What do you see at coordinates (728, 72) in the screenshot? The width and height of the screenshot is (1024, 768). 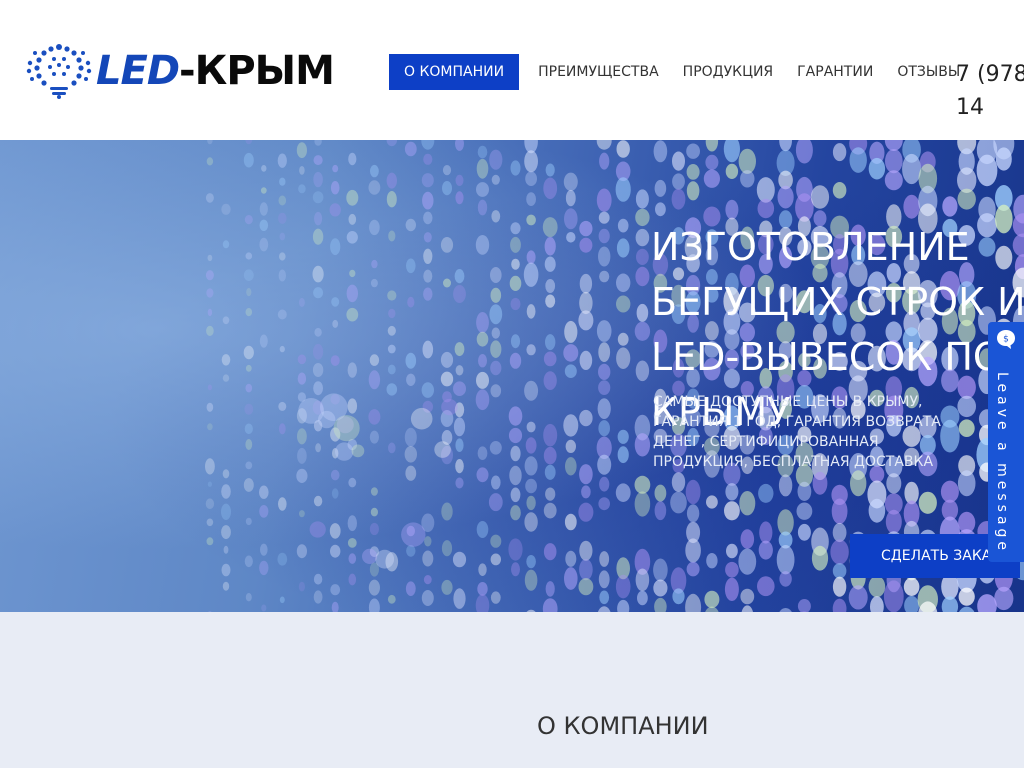 I see `nav-item-products: ПРОДУКЦИЯ` at bounding box center [728, 72].